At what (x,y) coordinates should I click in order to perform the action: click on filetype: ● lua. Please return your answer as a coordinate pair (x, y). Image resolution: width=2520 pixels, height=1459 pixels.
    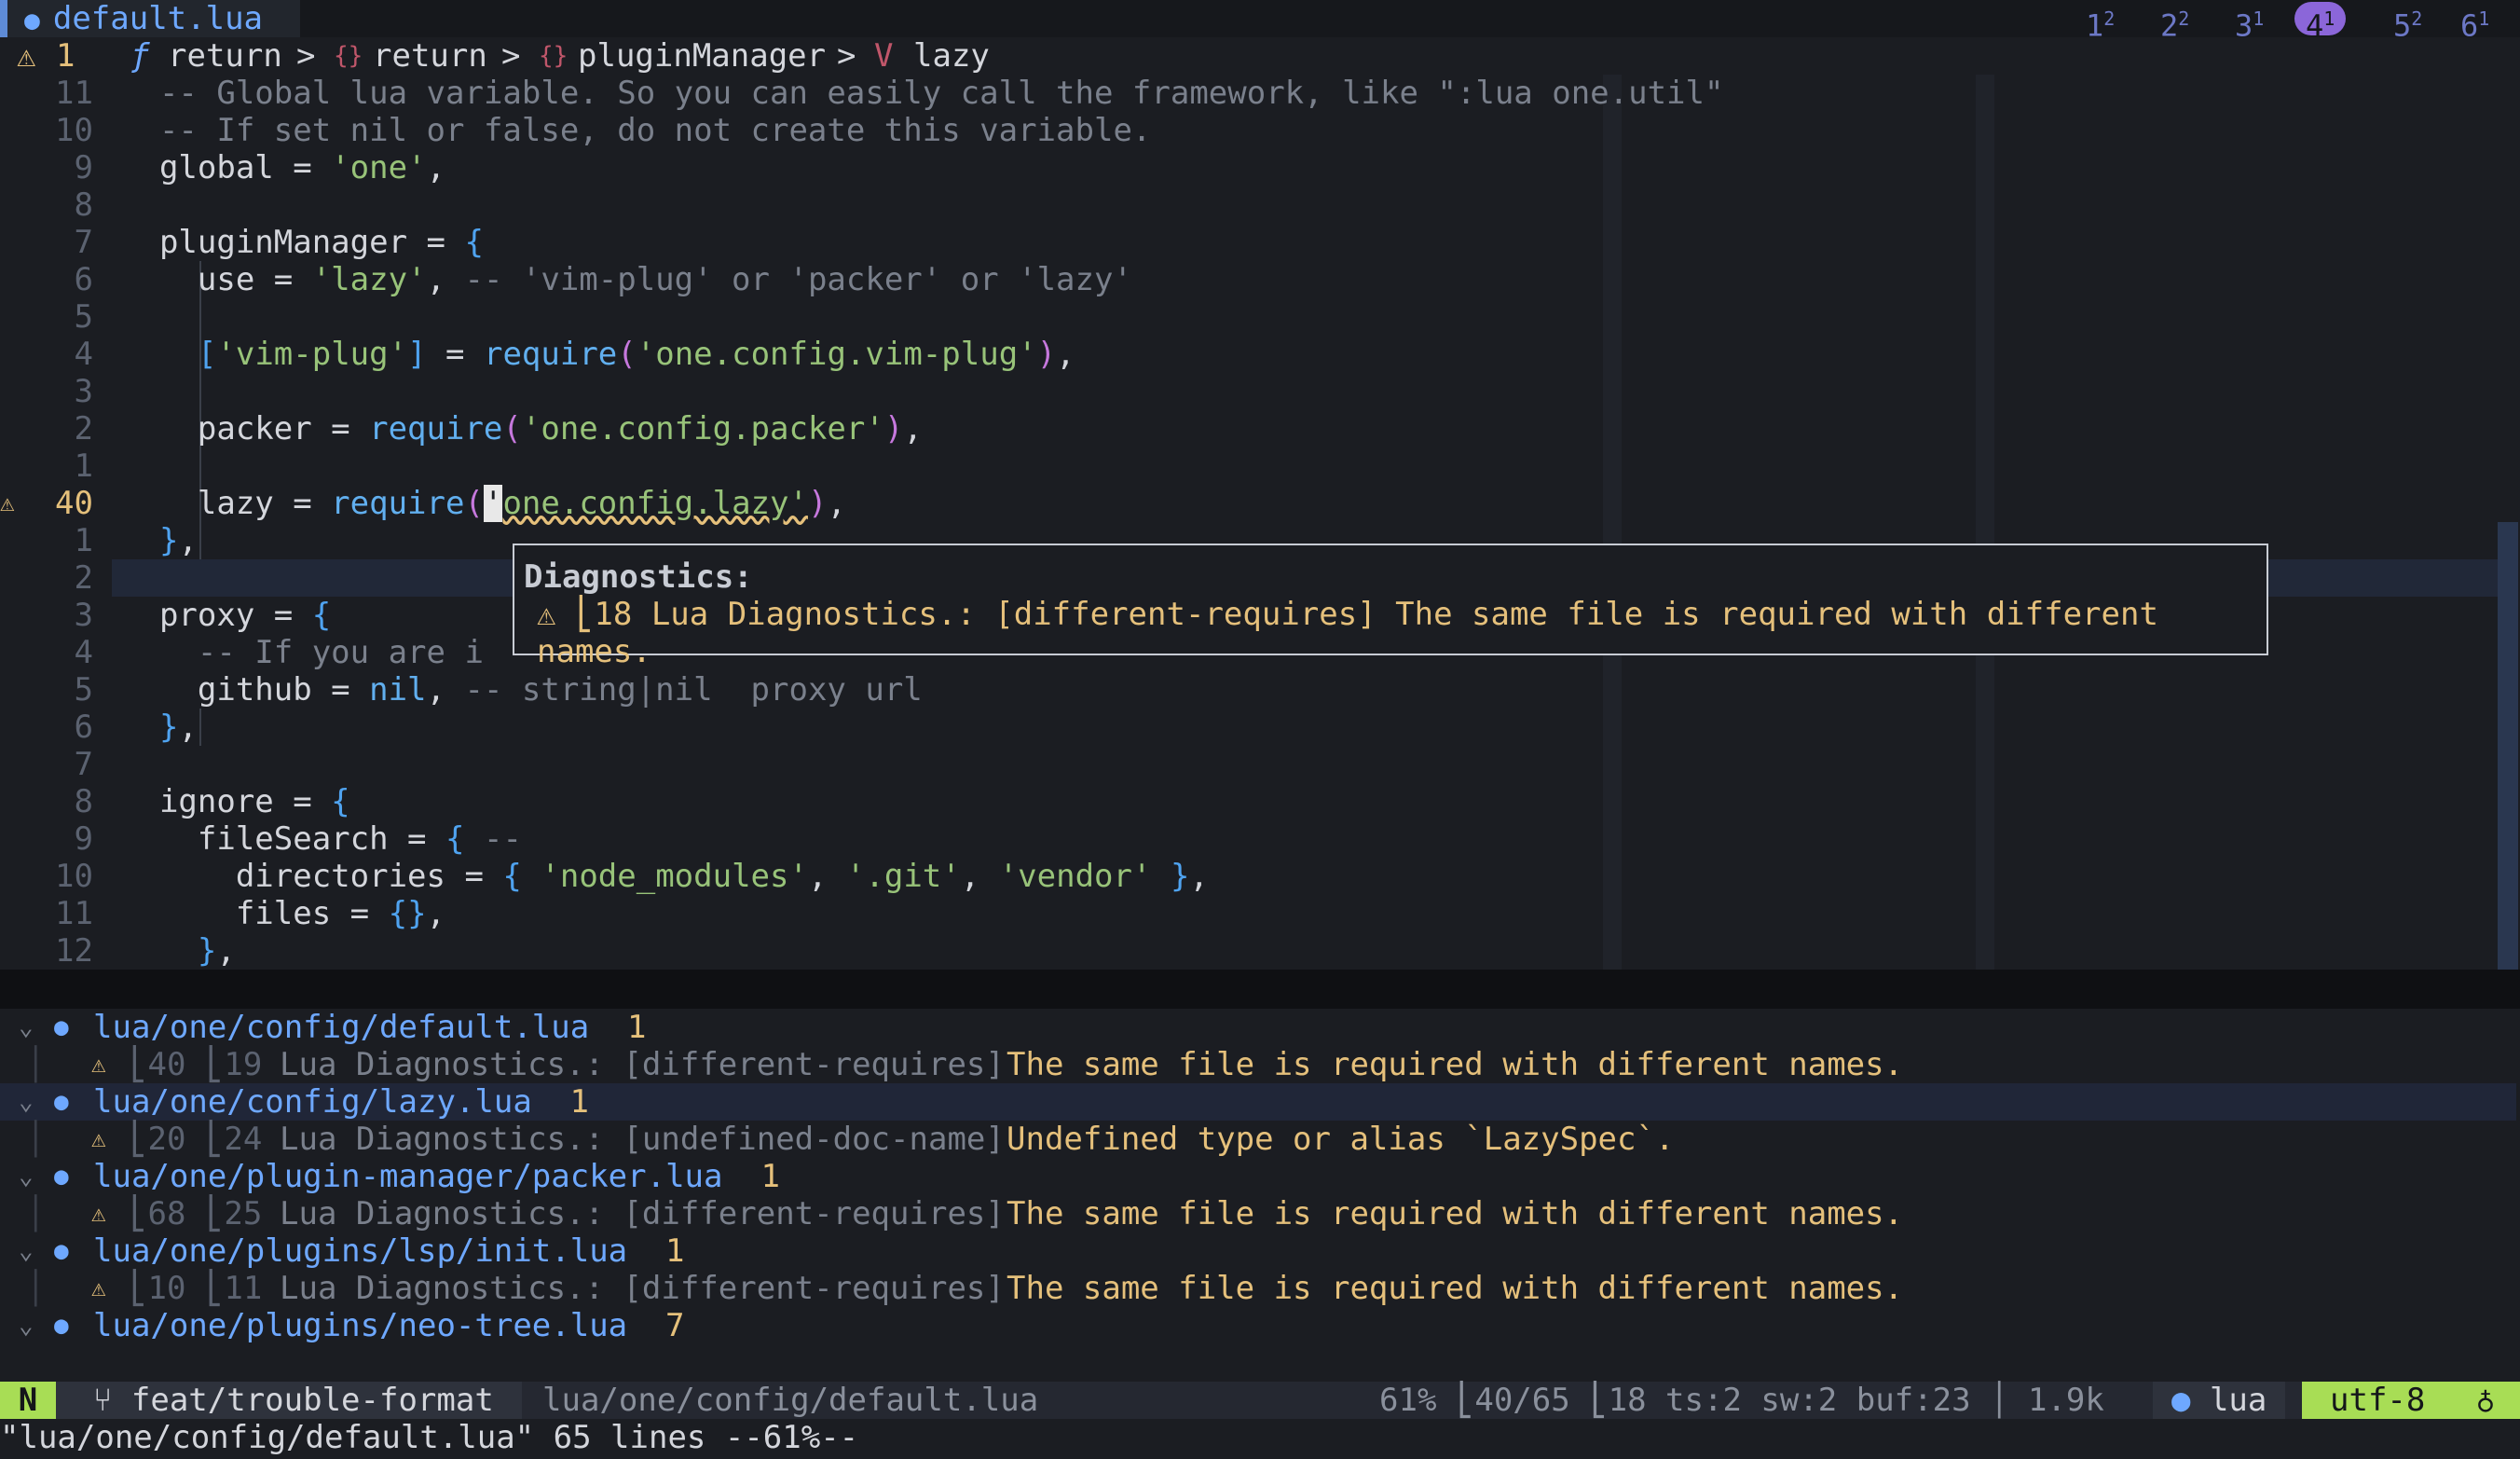
    Looking at the image, I should click on (2219, 1400).